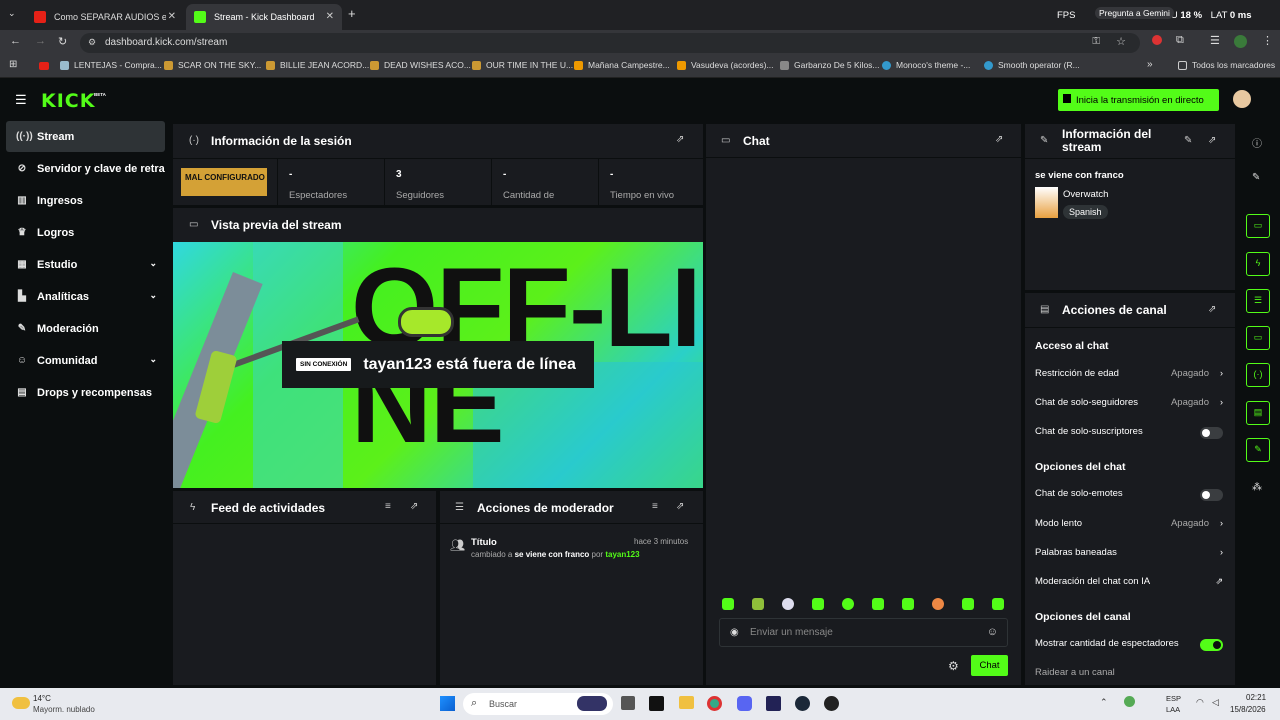 The height and width of the screenshot is (720, 1280). Describe the element at coordinates (1211, 495) in the screenshot. I see `emotes-only-toggle` at that location.